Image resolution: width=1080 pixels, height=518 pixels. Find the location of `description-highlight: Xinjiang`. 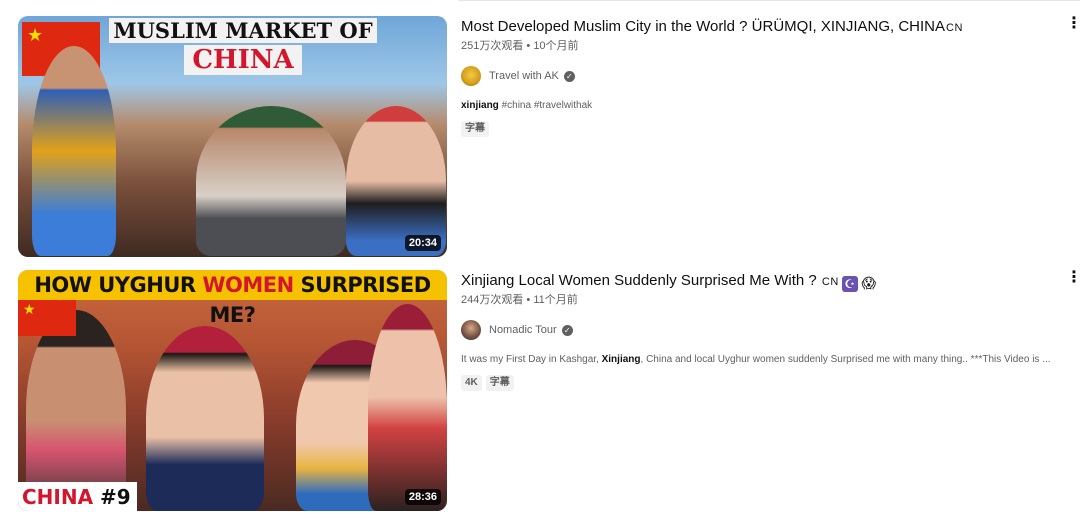

description-highlight: Xinjiang is located at coordinates (621, 359).